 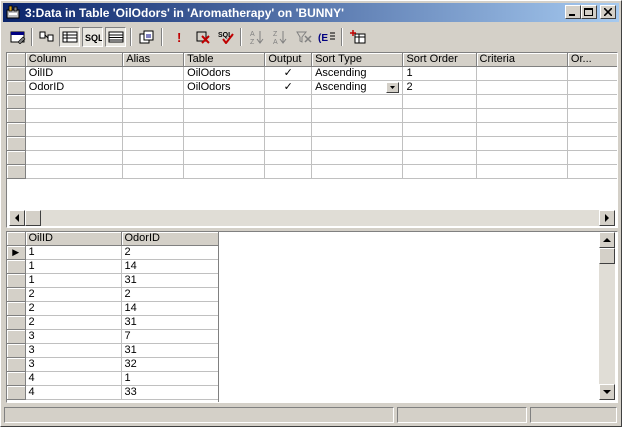 What do you see at coordinates (115, 37) in the screenshot?
I see `results-pane-button` at bounding box center [115, 37].